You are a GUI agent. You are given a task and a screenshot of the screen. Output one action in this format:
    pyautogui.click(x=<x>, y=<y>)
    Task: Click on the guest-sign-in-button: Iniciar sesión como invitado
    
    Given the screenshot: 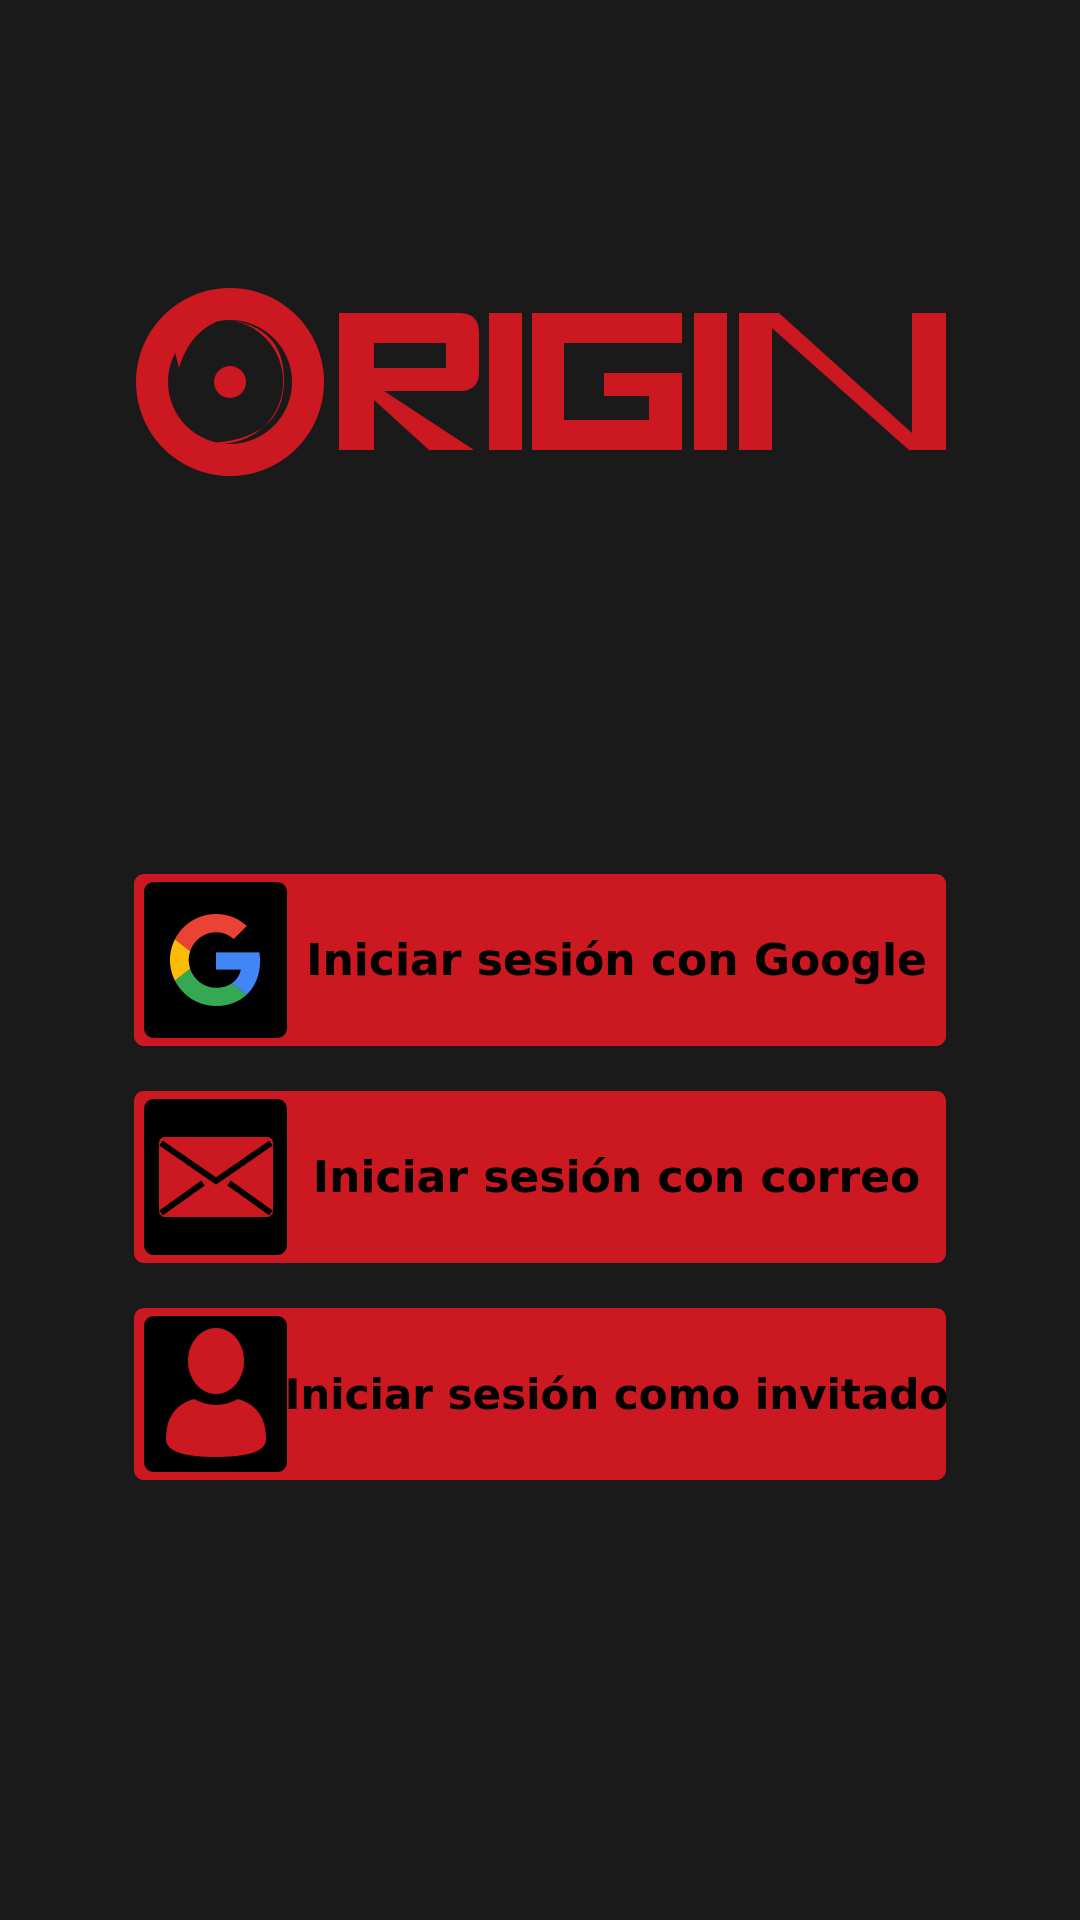 What is the action you would take?
    pyautogui.click(x=541, y=1394)
    